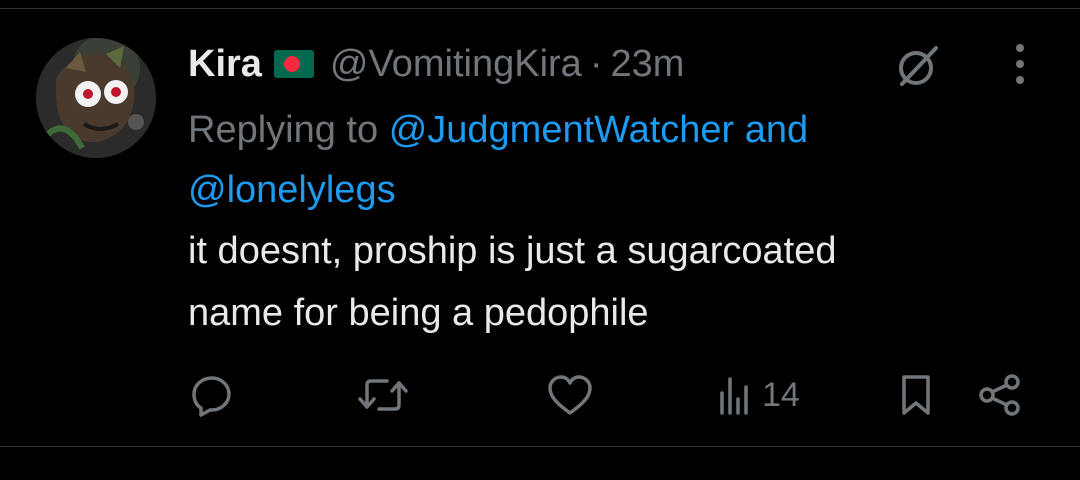 The image size is (1080, 480). Describe the element at coordinates (647, 64) in the screenshot. I see `timestamp: 23m` at that location.